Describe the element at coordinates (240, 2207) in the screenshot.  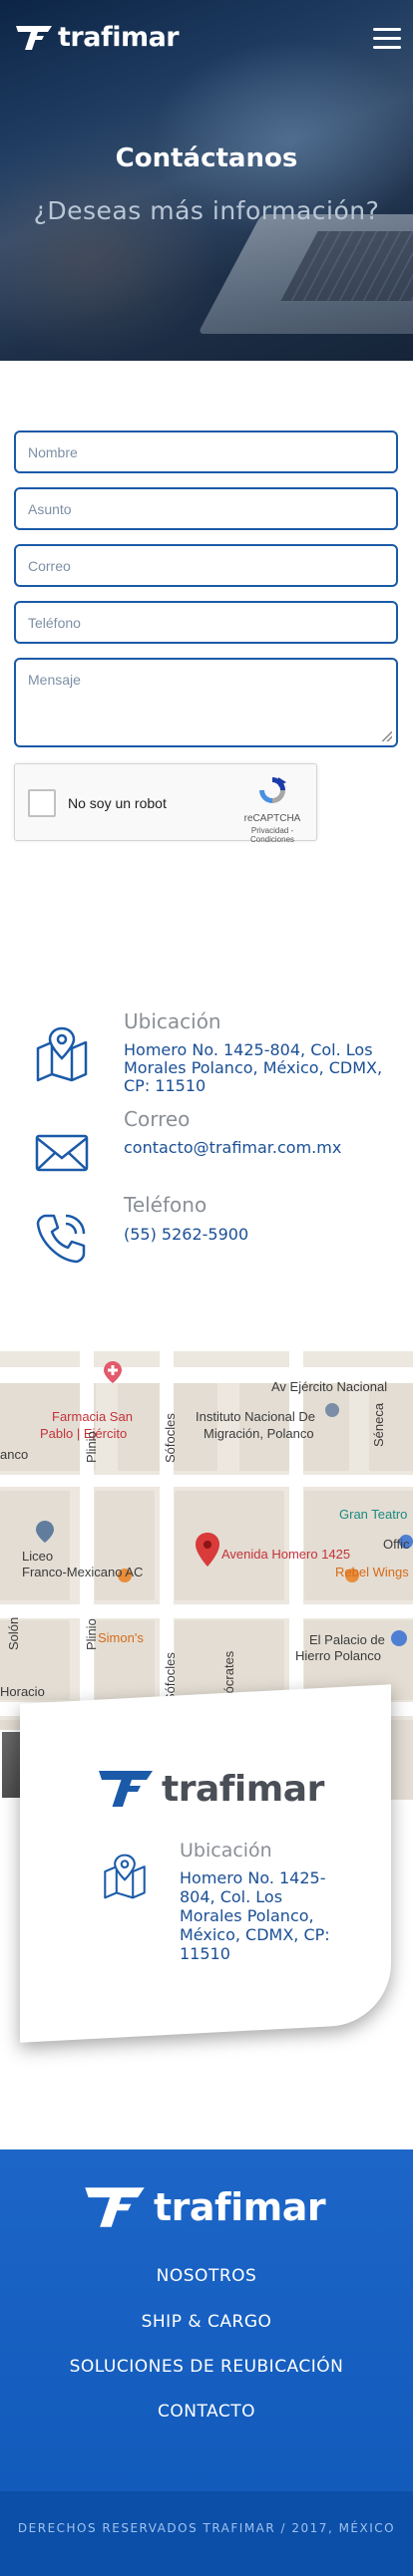
I see `footer-logo-text: trafimar` at that location.